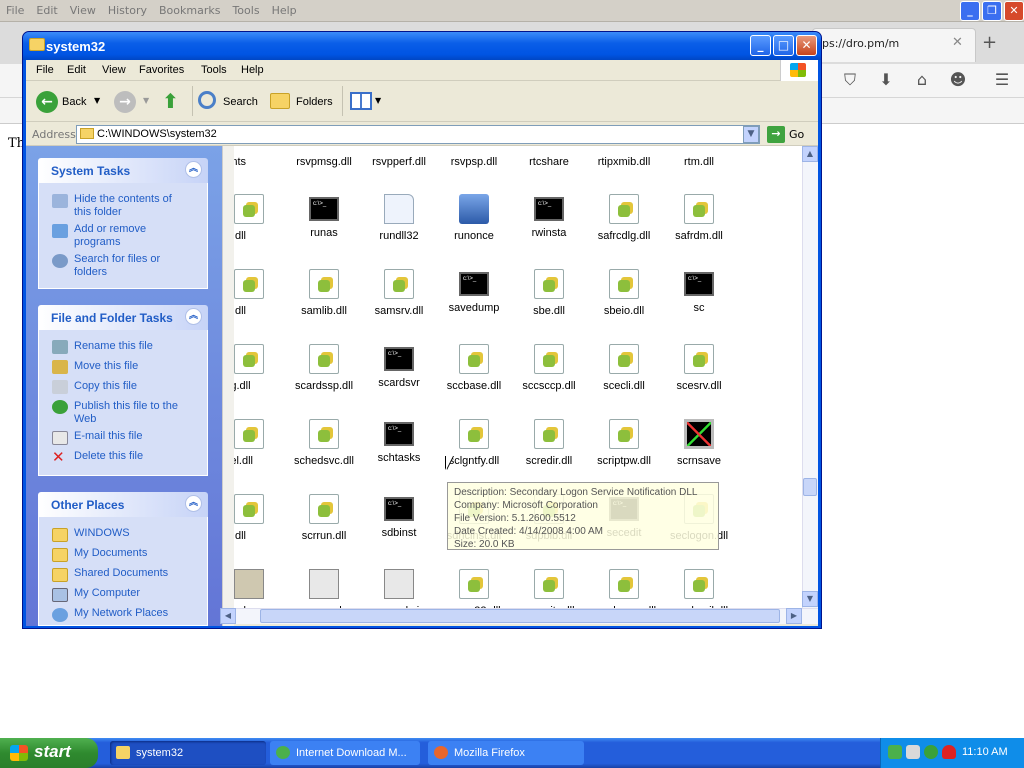 The width and height of the screenshot is (1024, 768). I want to click on file-item: sdbinst, so click(399, 516).